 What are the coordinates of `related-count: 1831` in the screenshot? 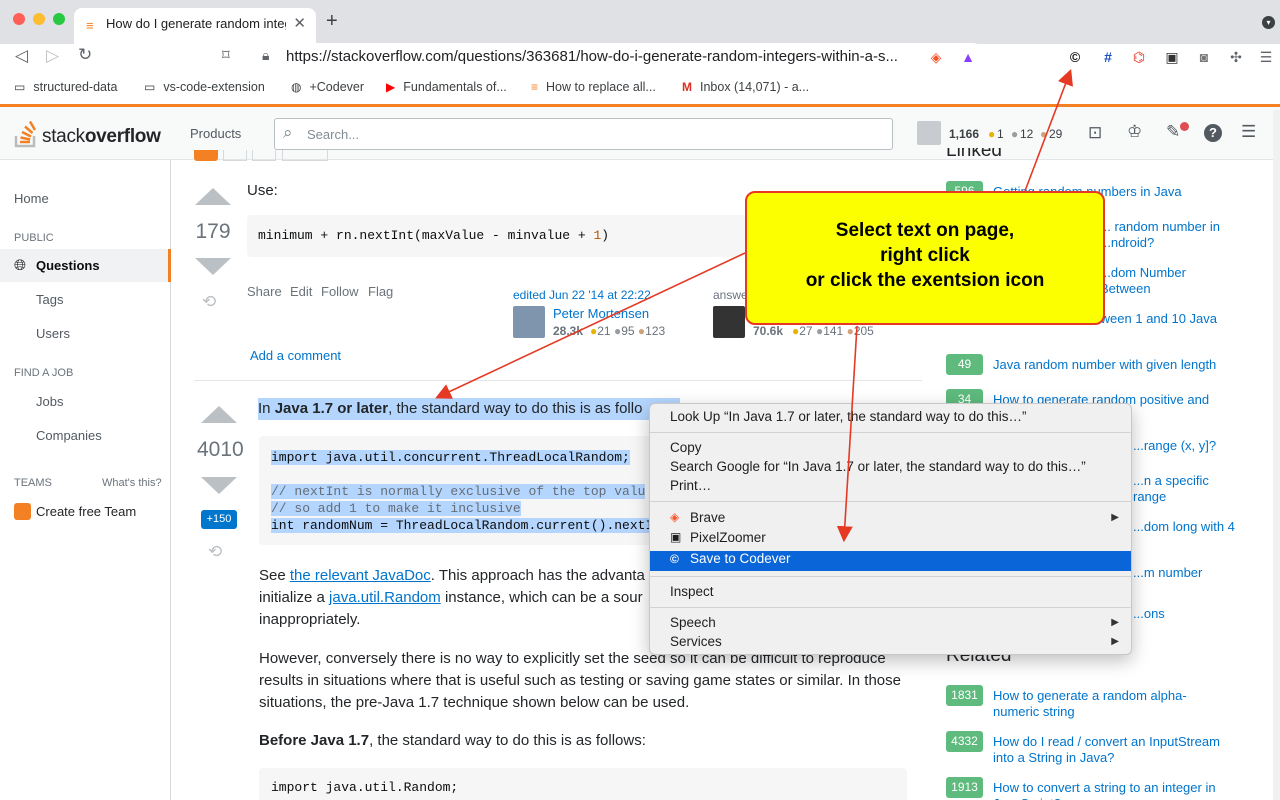 It's located at (964, 695).